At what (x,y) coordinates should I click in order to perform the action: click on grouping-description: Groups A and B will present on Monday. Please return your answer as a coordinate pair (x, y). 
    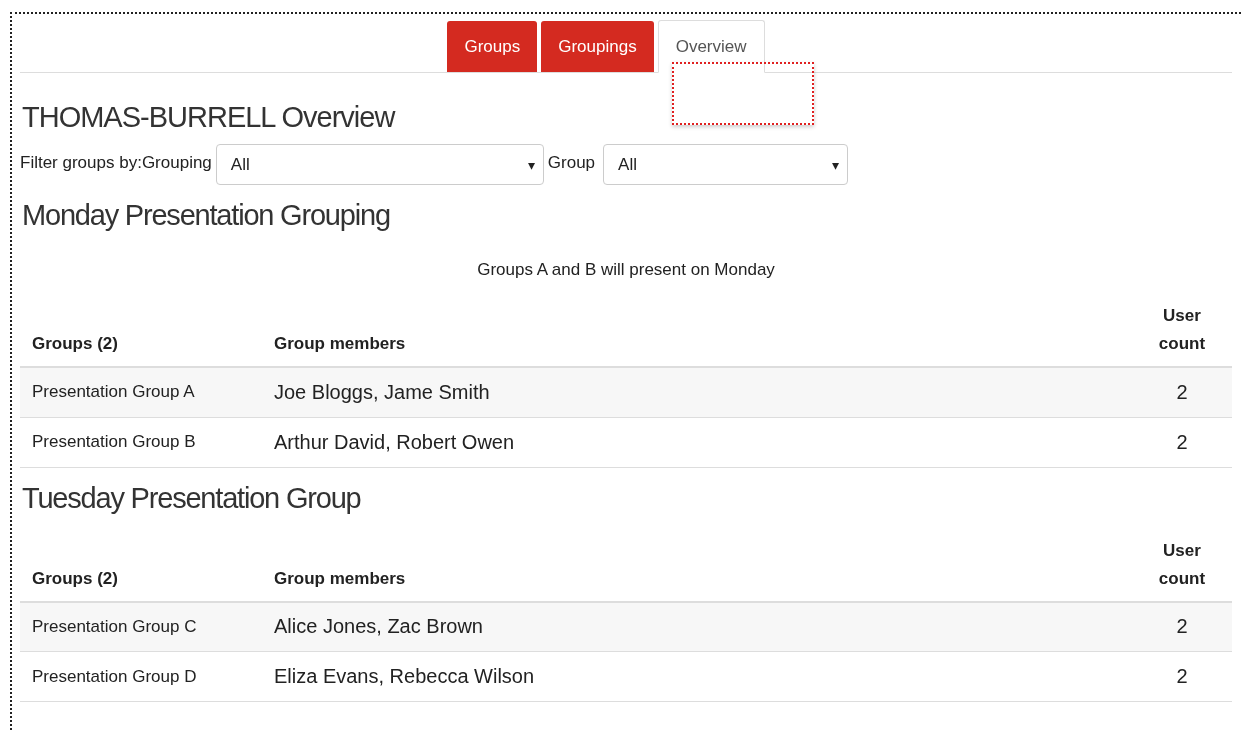
    Looking at the image, I should click on (626, 270).